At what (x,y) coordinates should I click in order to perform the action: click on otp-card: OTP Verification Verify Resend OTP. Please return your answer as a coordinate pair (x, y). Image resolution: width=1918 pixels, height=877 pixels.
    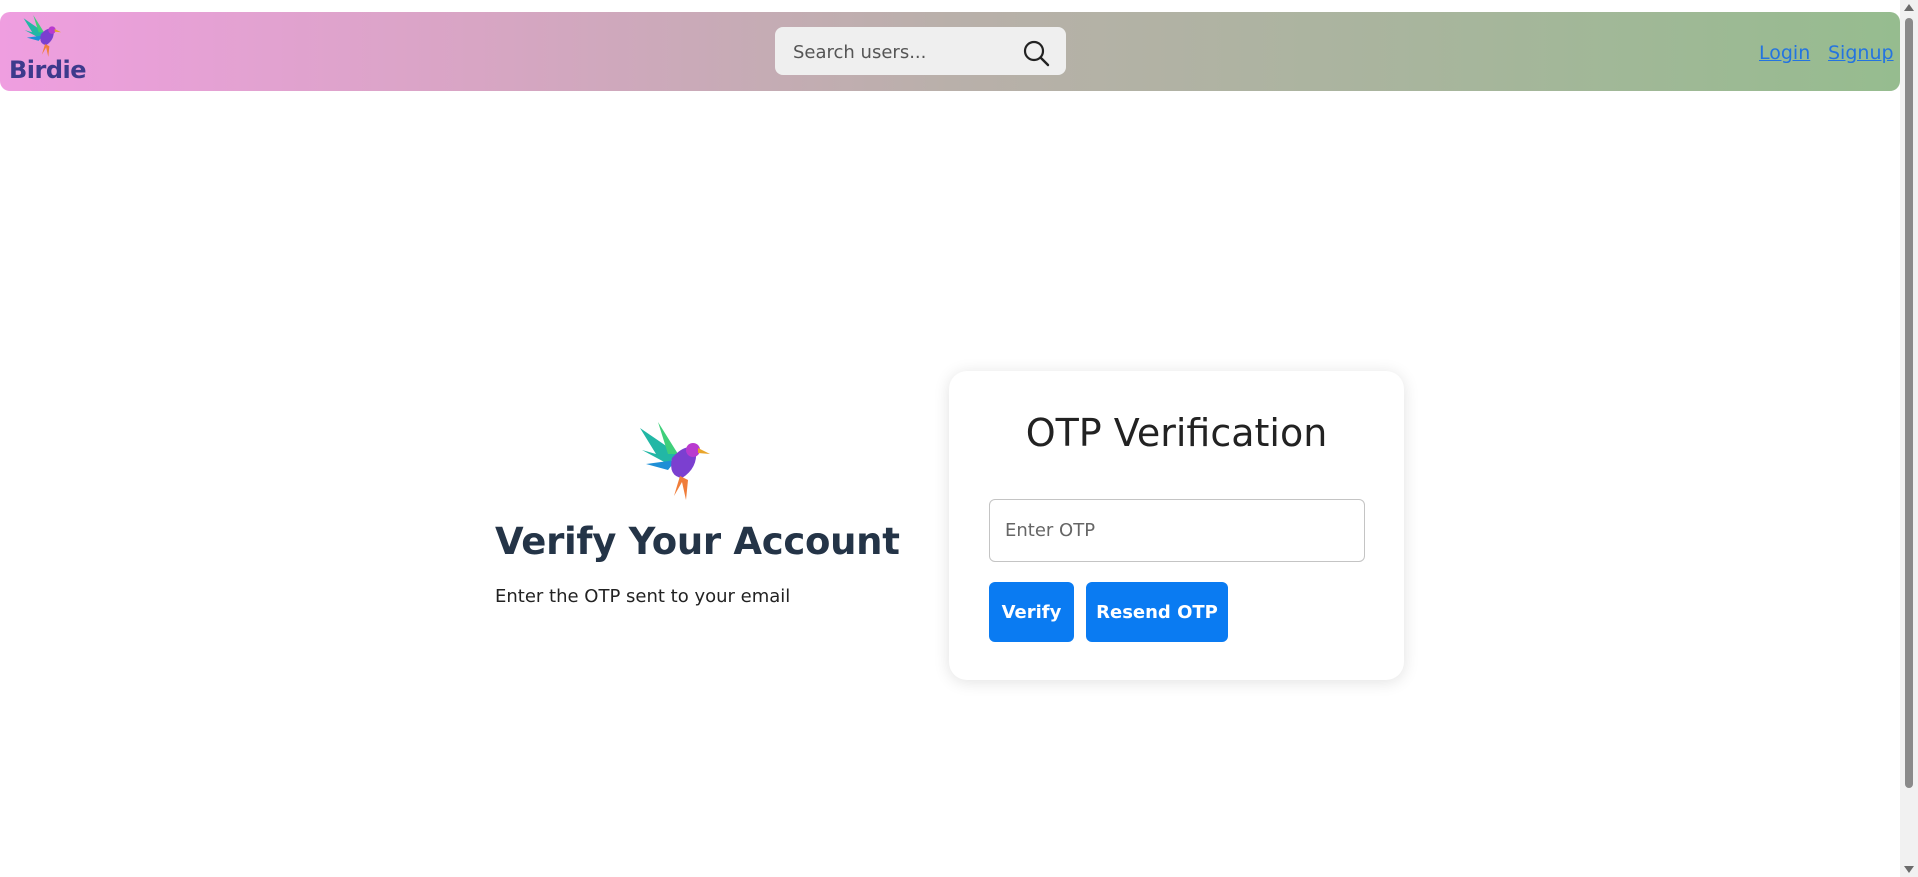
    Looking at the image, I should click on (1176, 525).